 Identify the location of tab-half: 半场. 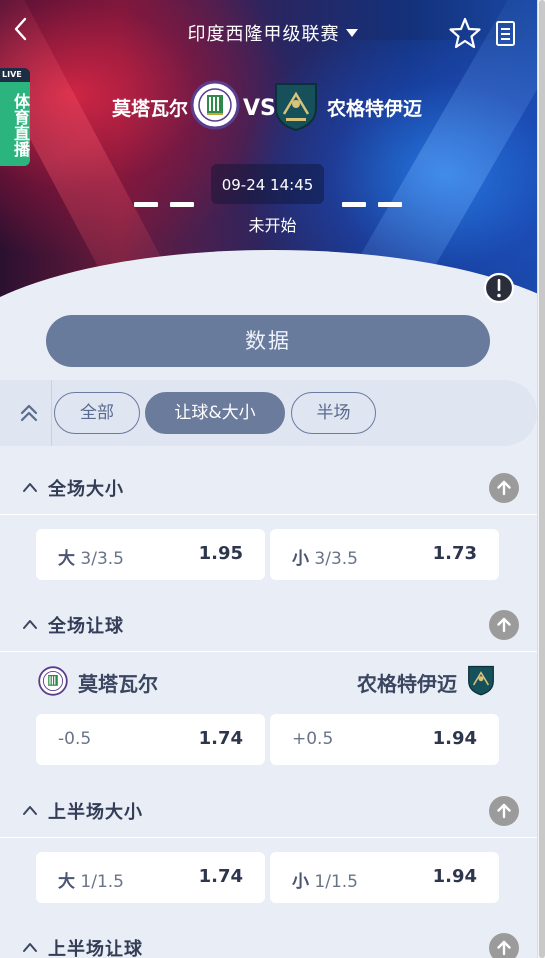
(333, 413).